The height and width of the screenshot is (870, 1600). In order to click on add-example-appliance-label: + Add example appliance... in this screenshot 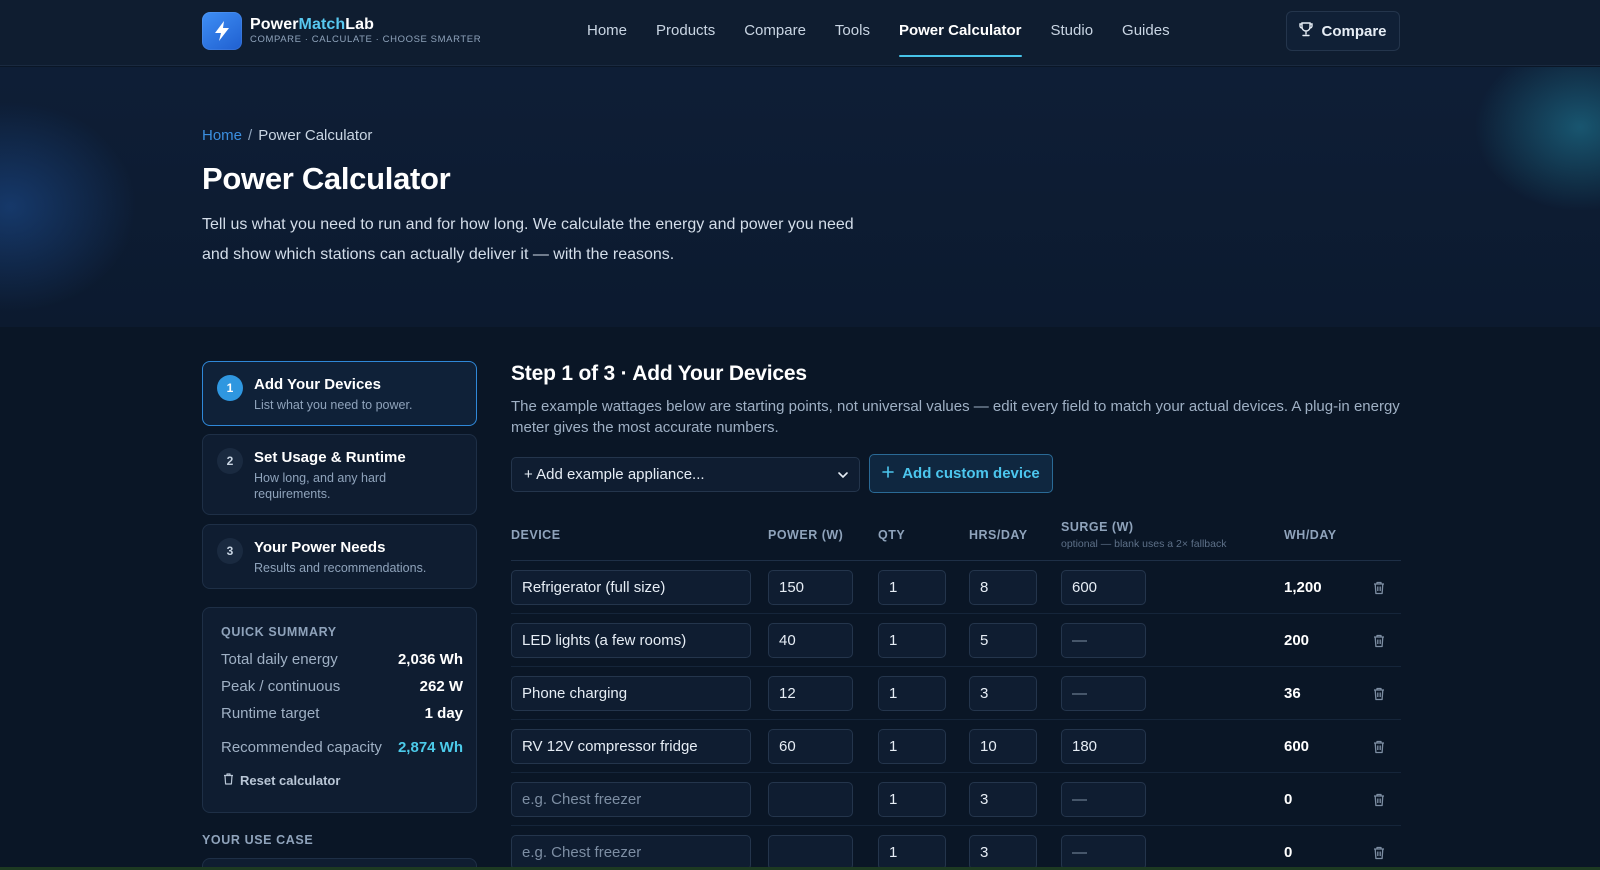, I will do `click(614, 474)`.